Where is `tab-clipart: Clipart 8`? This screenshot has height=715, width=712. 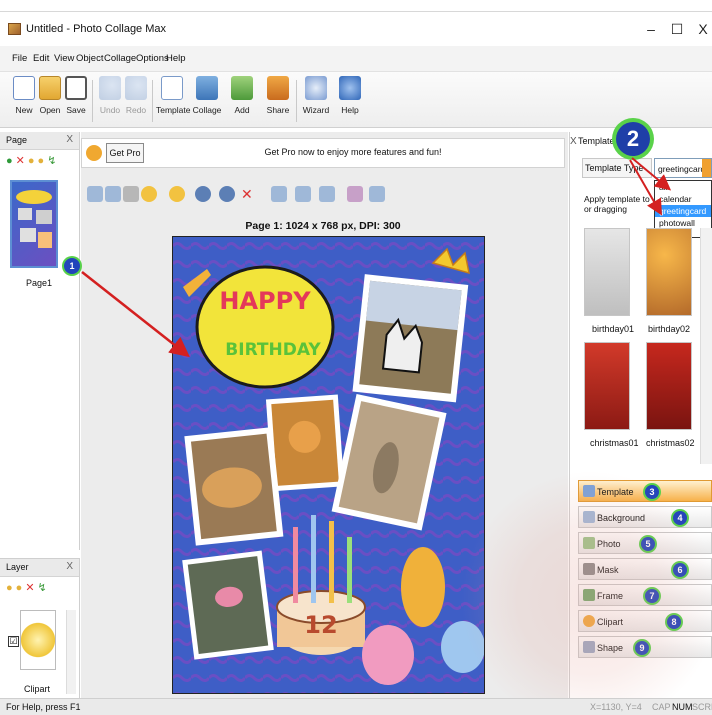 tab-clipart: Clipart 8 is located at coordinates (645, 621).